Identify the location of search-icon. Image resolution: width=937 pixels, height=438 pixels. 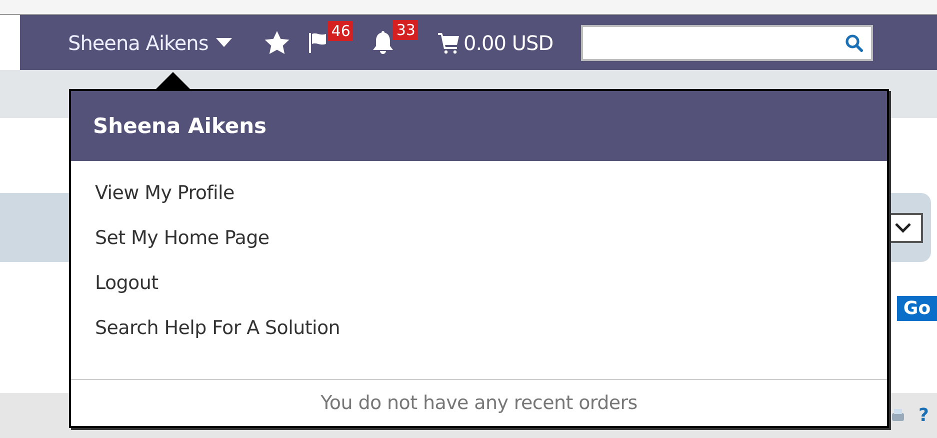
(854, 43).